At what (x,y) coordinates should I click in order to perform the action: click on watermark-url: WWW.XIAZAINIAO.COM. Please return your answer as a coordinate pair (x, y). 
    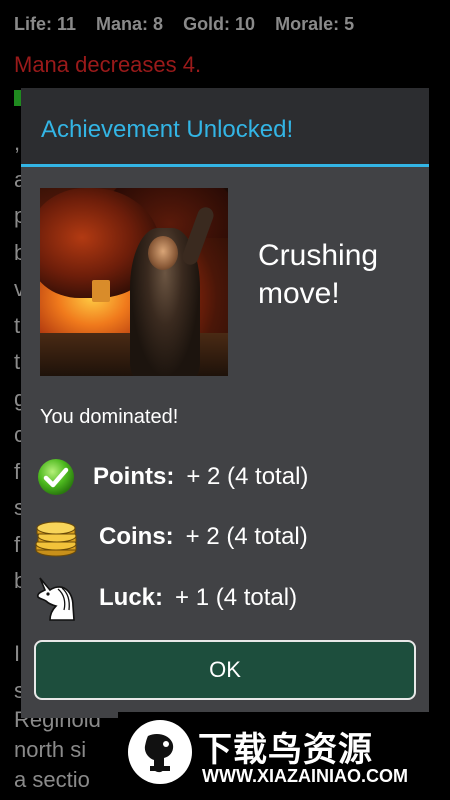
    Looking at the image, I should click on (305, 776).